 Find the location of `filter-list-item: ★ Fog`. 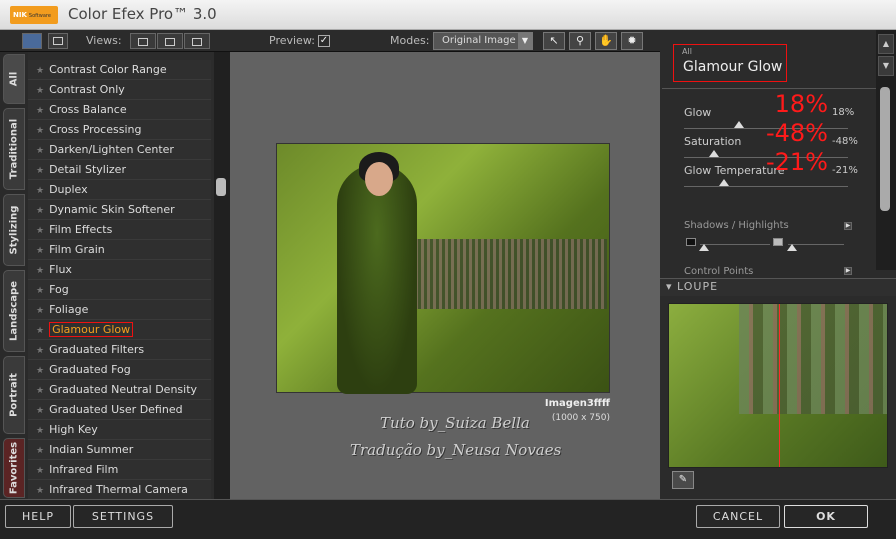

filter-list-item: ★ Fog is located at coordinates (119, 290).